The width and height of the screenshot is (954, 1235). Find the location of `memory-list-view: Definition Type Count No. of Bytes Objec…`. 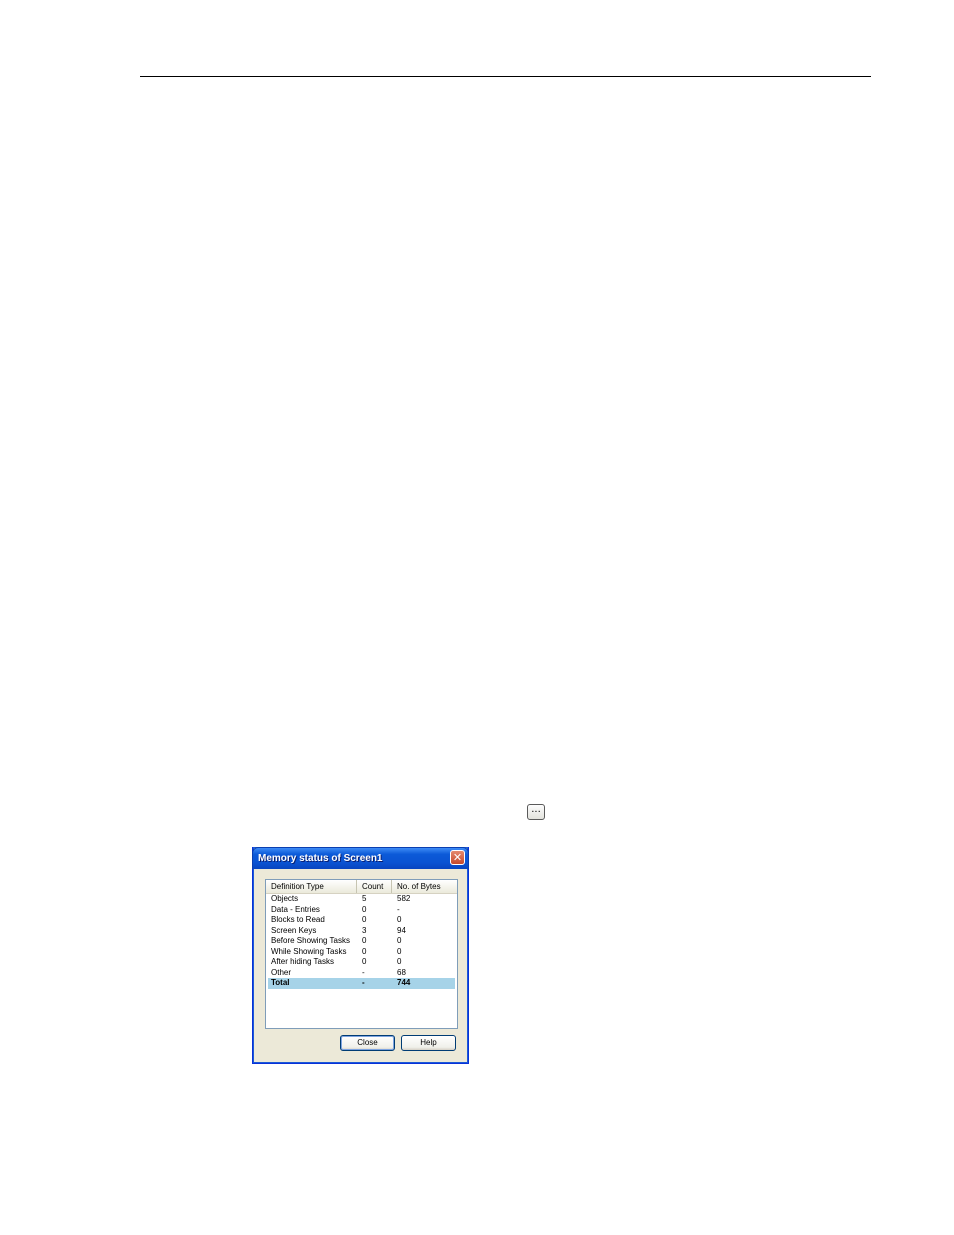

memory-list-view: Definition Type Count No. of Bytes Objec… is located at coordinates (361, 954).